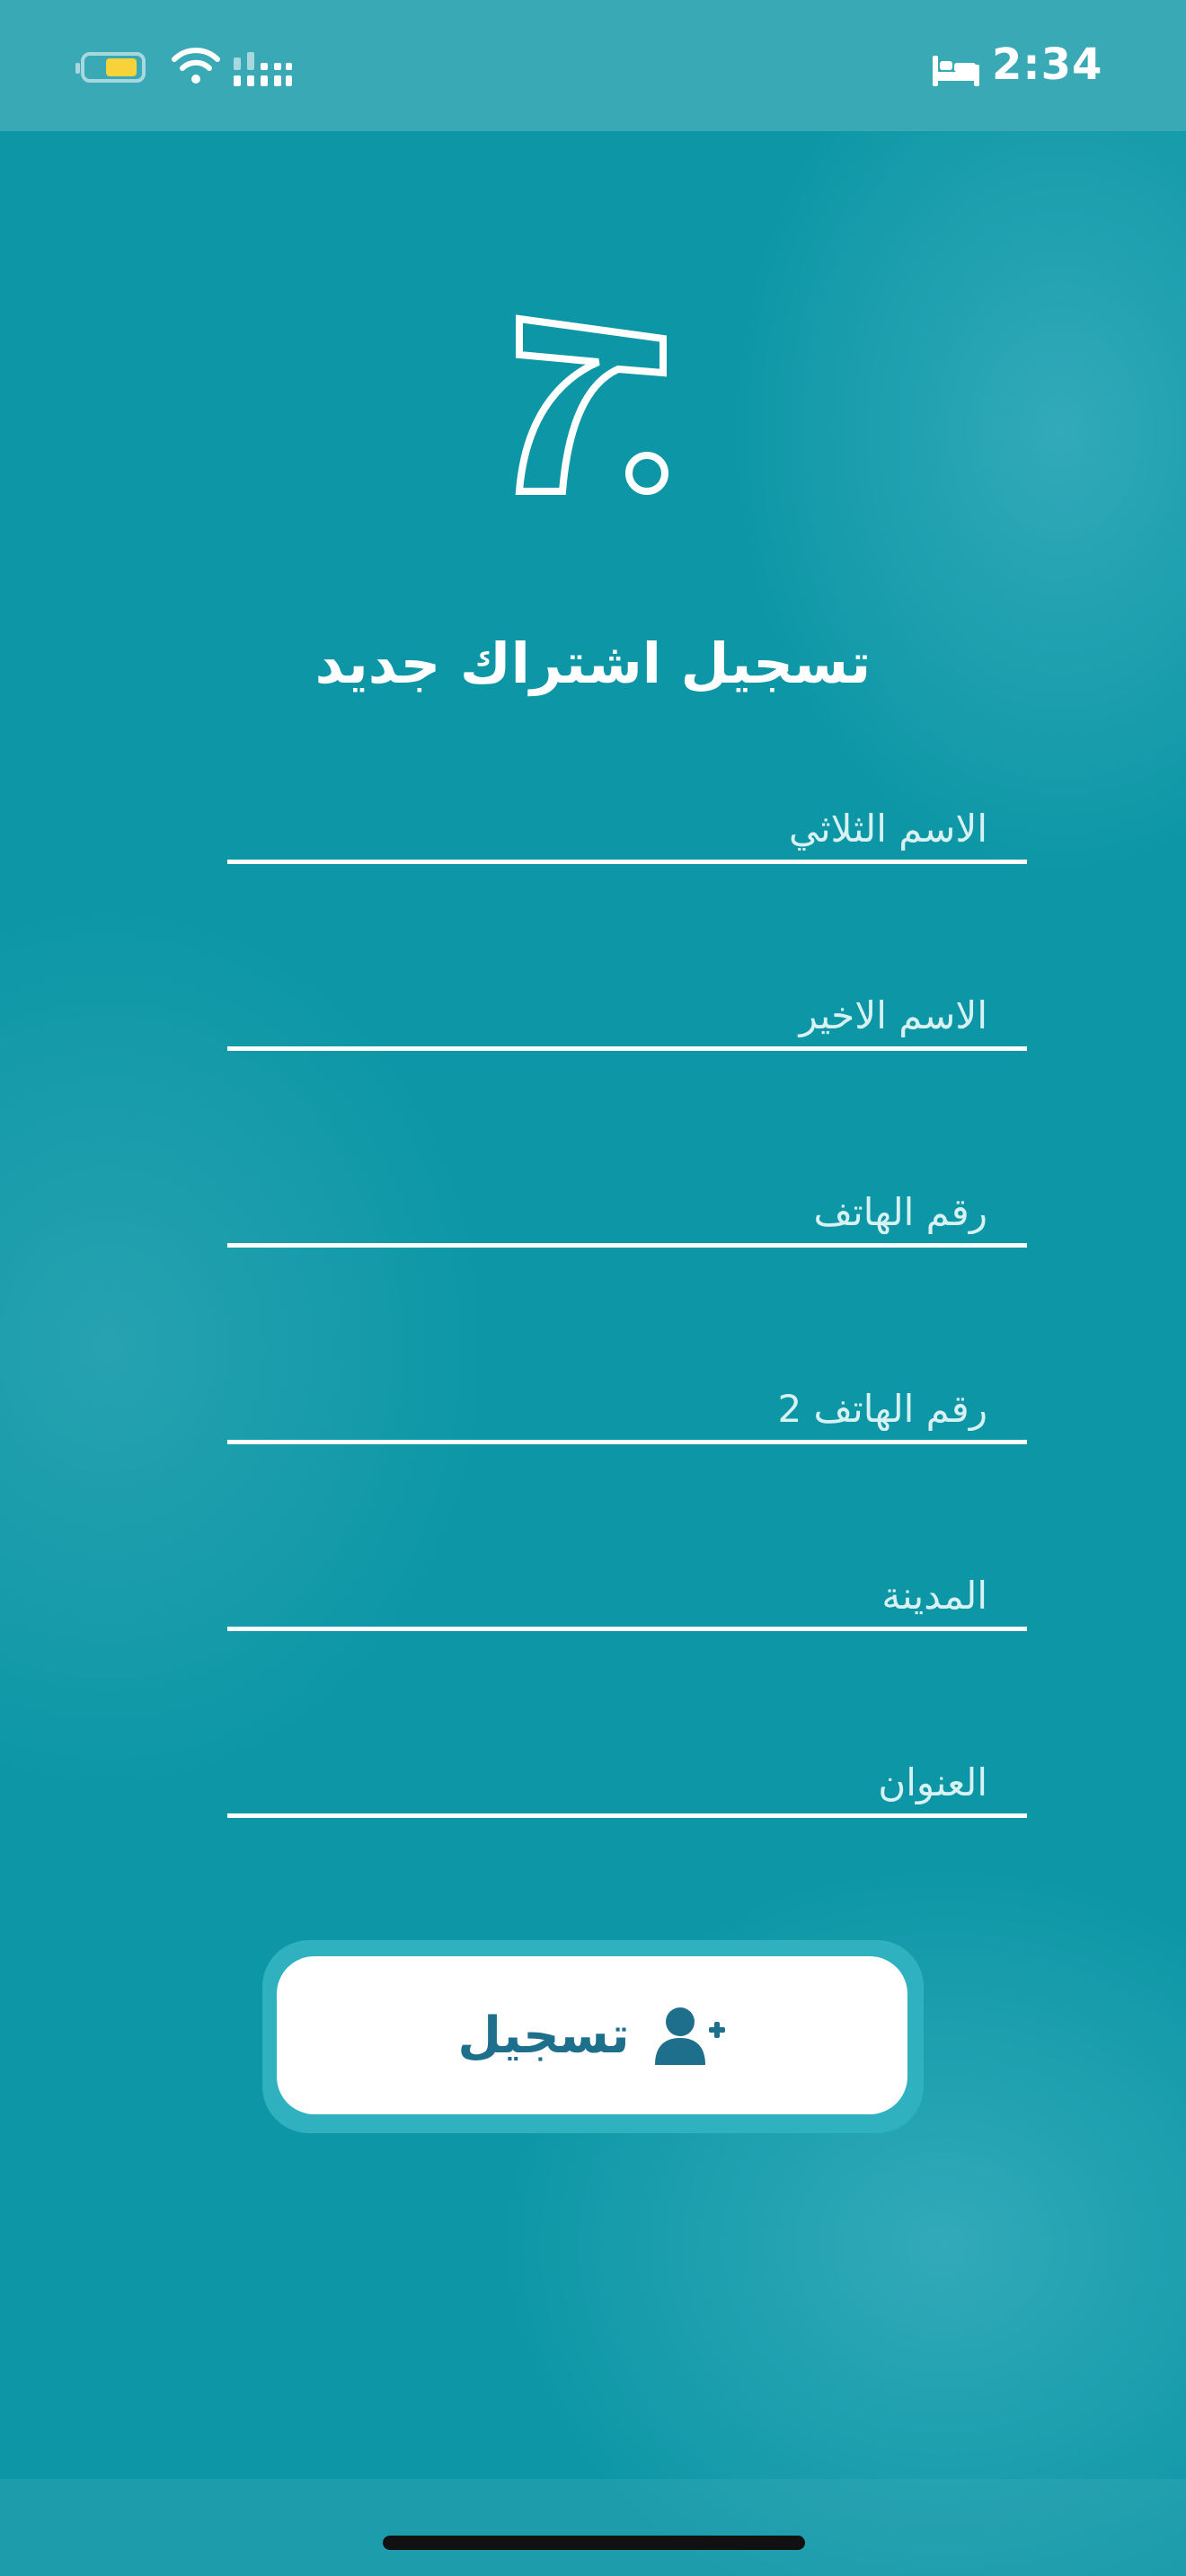 This screenshot has width=1186, height=2576. I want to click on sleep-focus-icon, so click(956, 71).